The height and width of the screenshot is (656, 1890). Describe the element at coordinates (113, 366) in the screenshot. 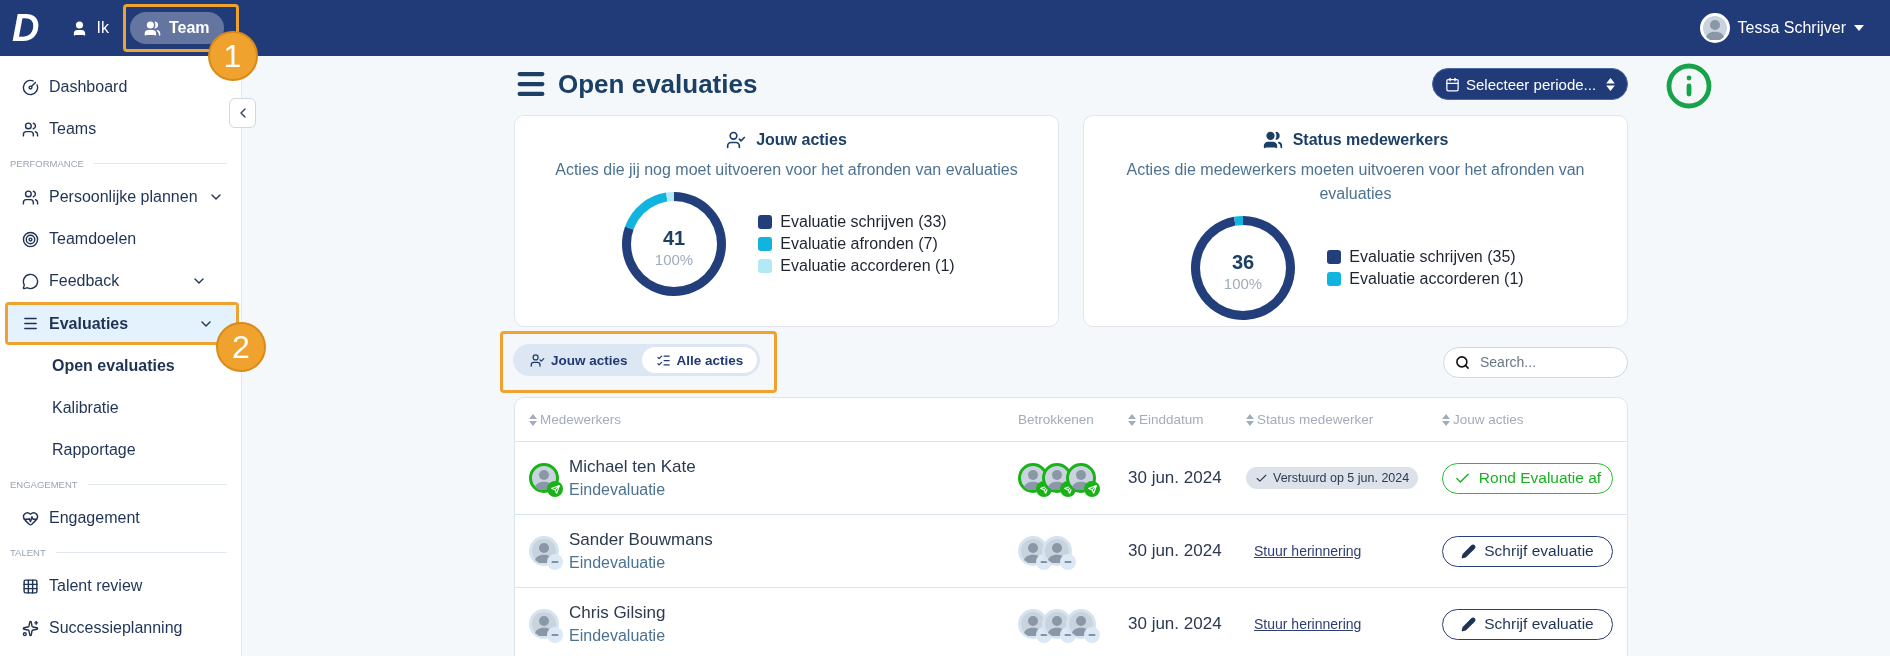

I see `sidebar-subitem: Open evaluaties` at that location.